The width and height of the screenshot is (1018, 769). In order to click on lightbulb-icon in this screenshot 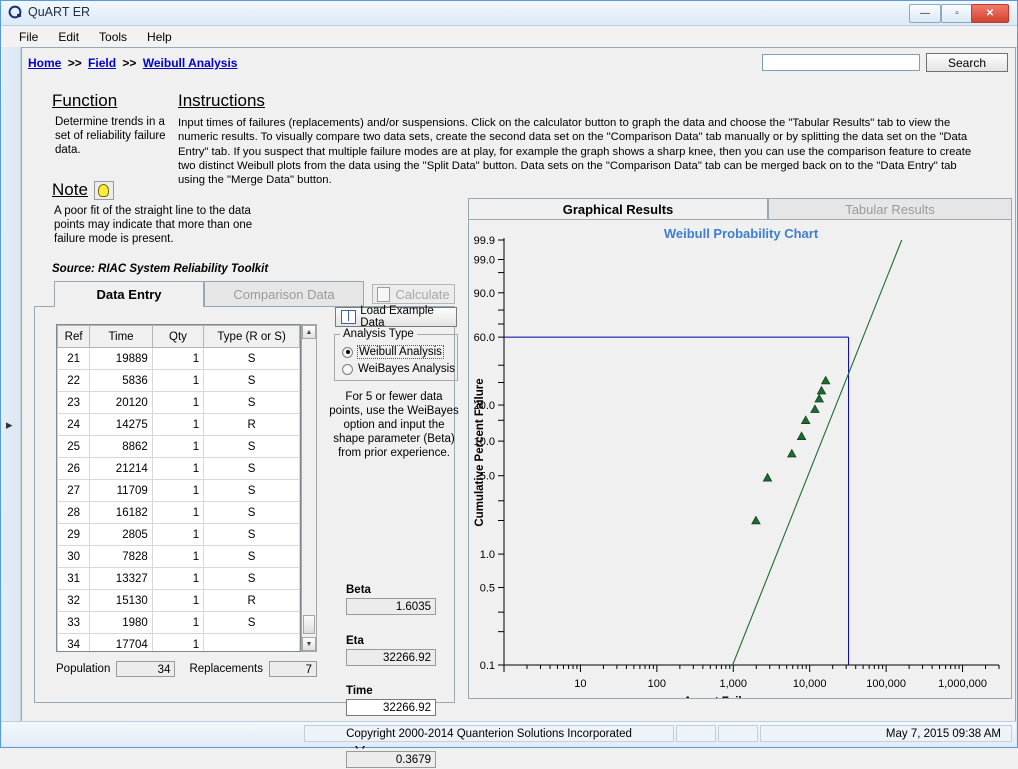, I will do `click(103, 190)`.